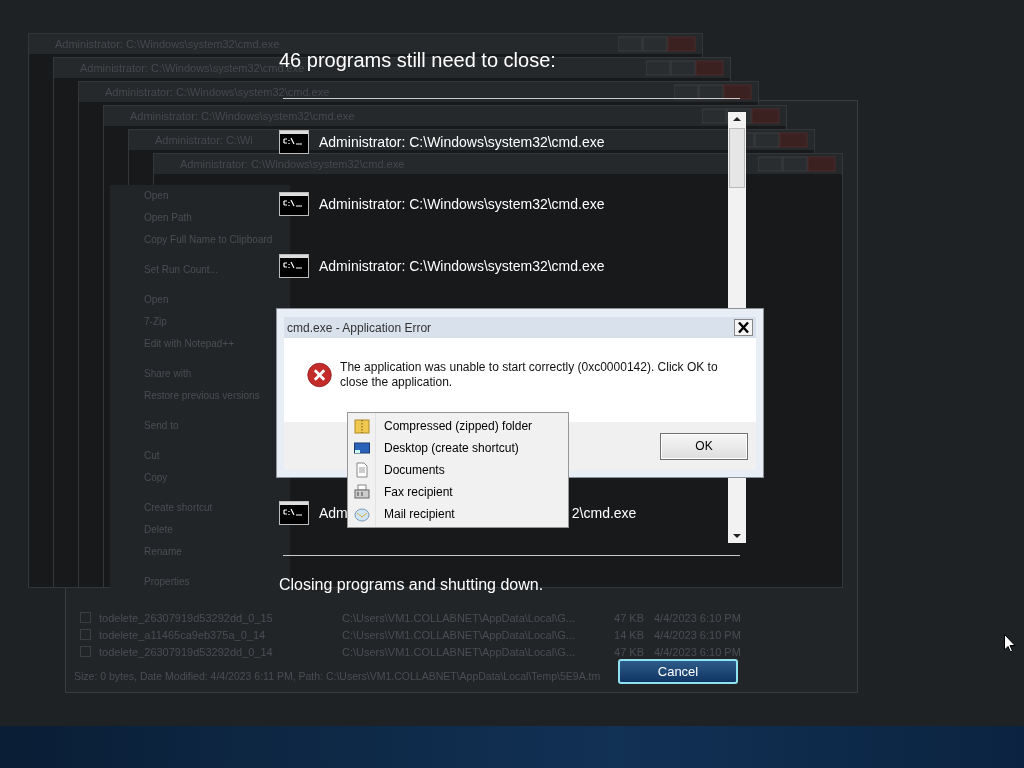  Describe the element at coordinates (458, 426) in the screenshot. I see `menu-item: Compressed (zipped) folder` at that location.